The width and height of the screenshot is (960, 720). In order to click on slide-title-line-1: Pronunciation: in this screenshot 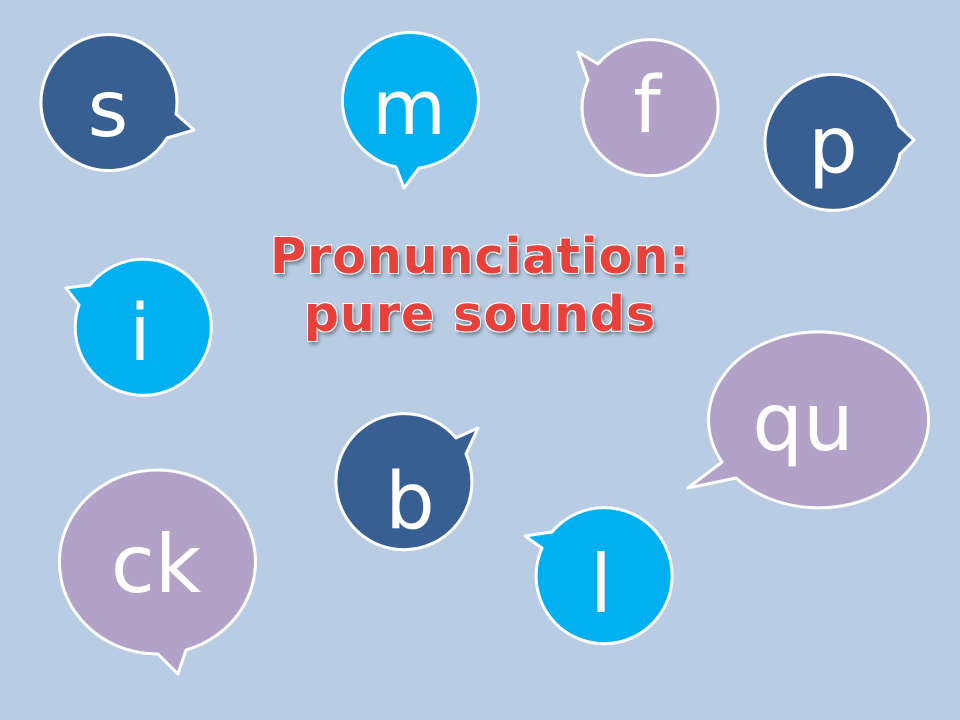, I will do `click(480, 256)`.